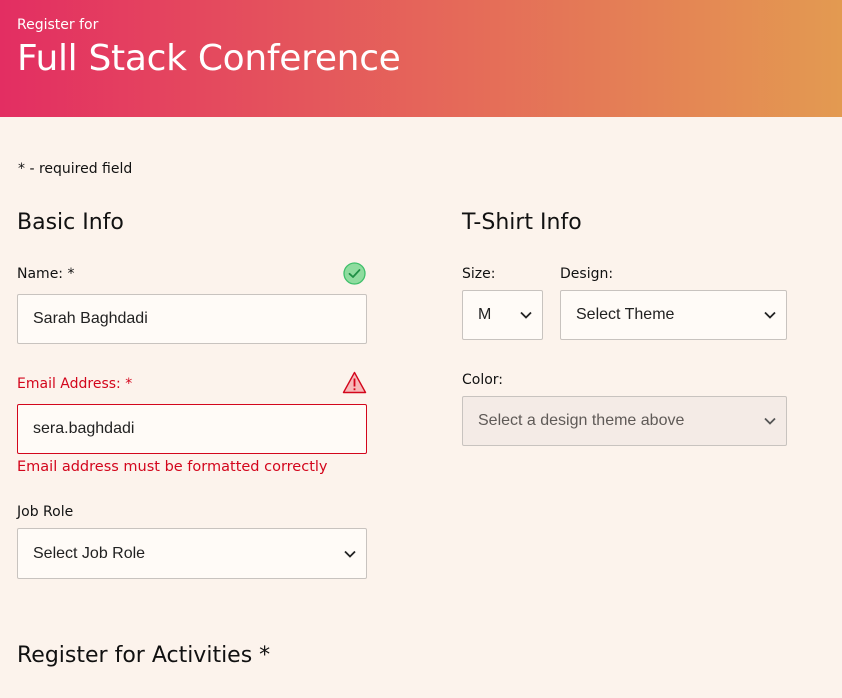 Image resolution: width=842 pixels, height=698 pixels. Describe the element at coordinates (522, 222) in the screenshot. I see `tshirt-info-heading: T-Shirt Info` at that location.